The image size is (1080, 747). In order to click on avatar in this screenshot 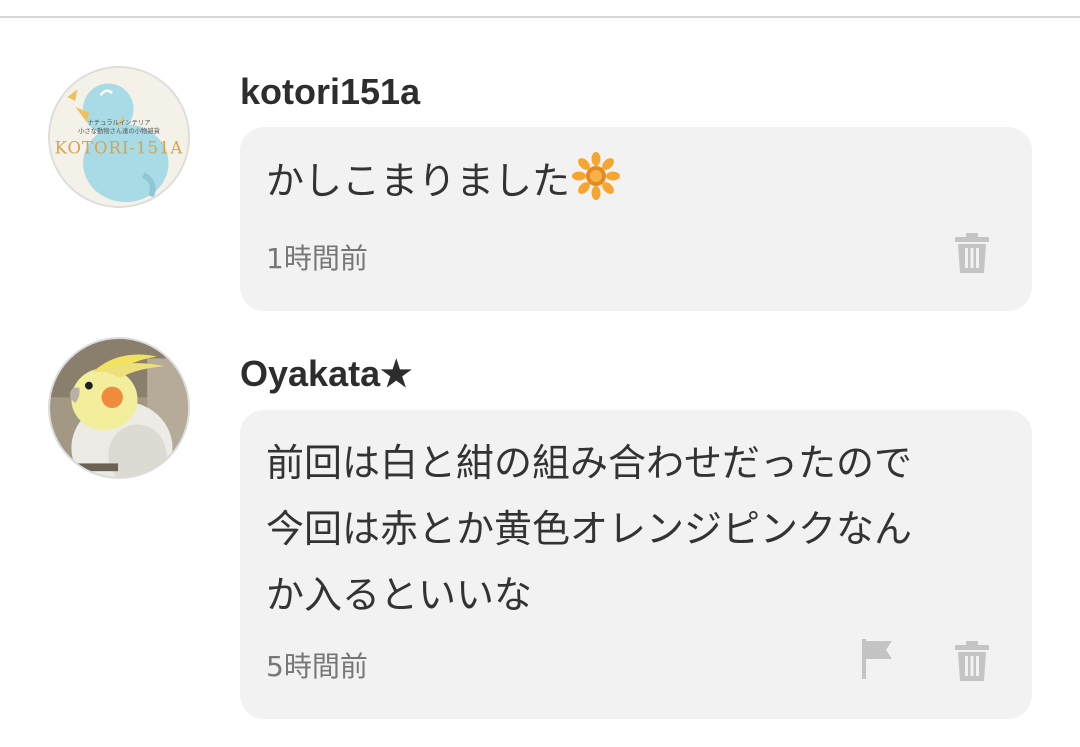, I will do `click(119, 408)`.